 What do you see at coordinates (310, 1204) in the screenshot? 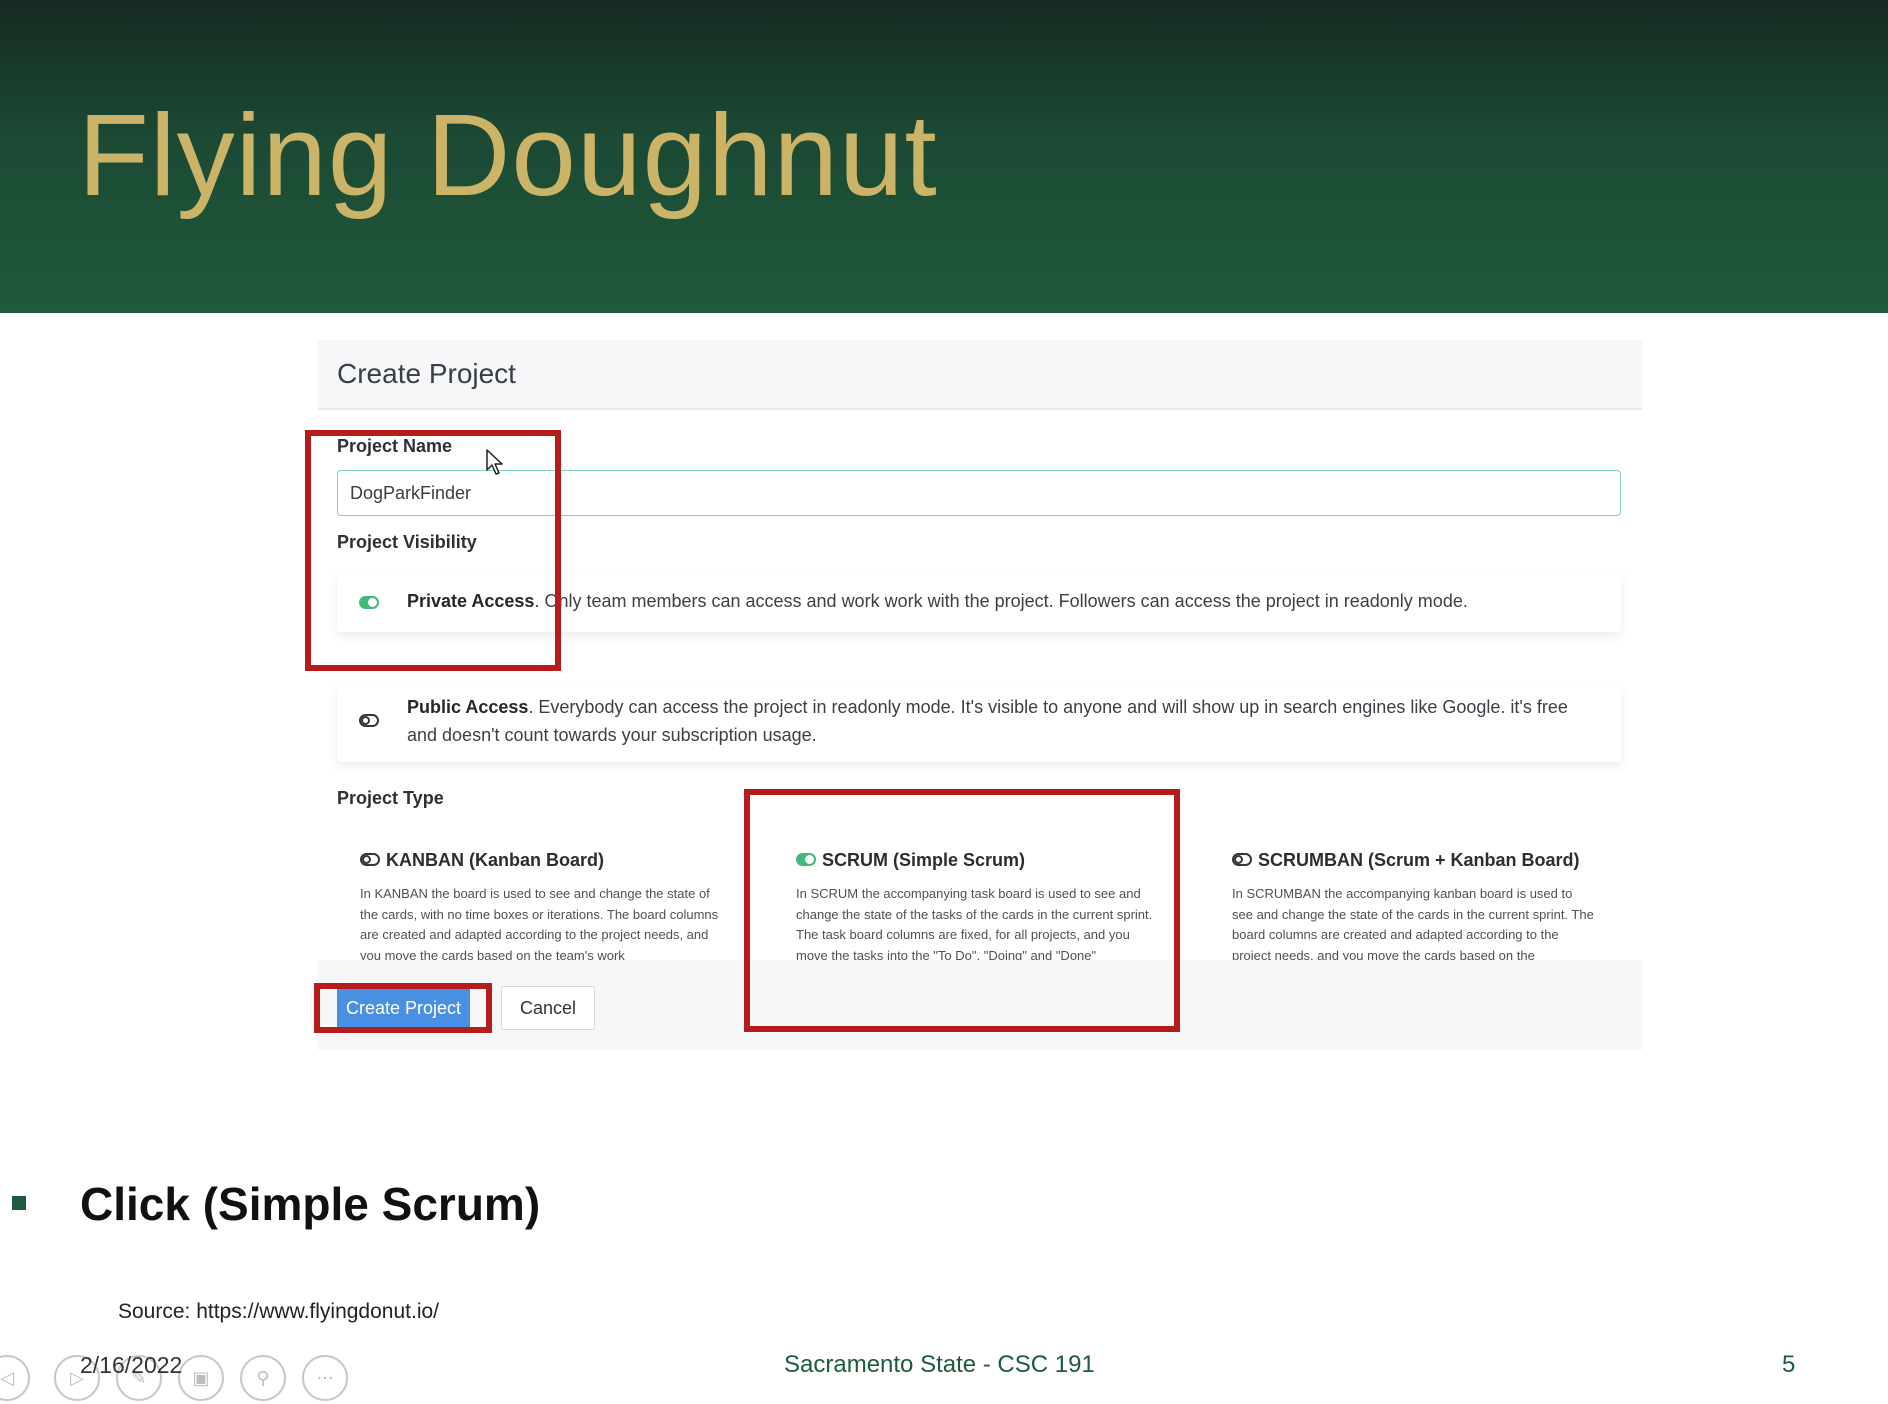
I see `bullet-text: Click (Simple Scrum)` at bounding box center [310, 1204].